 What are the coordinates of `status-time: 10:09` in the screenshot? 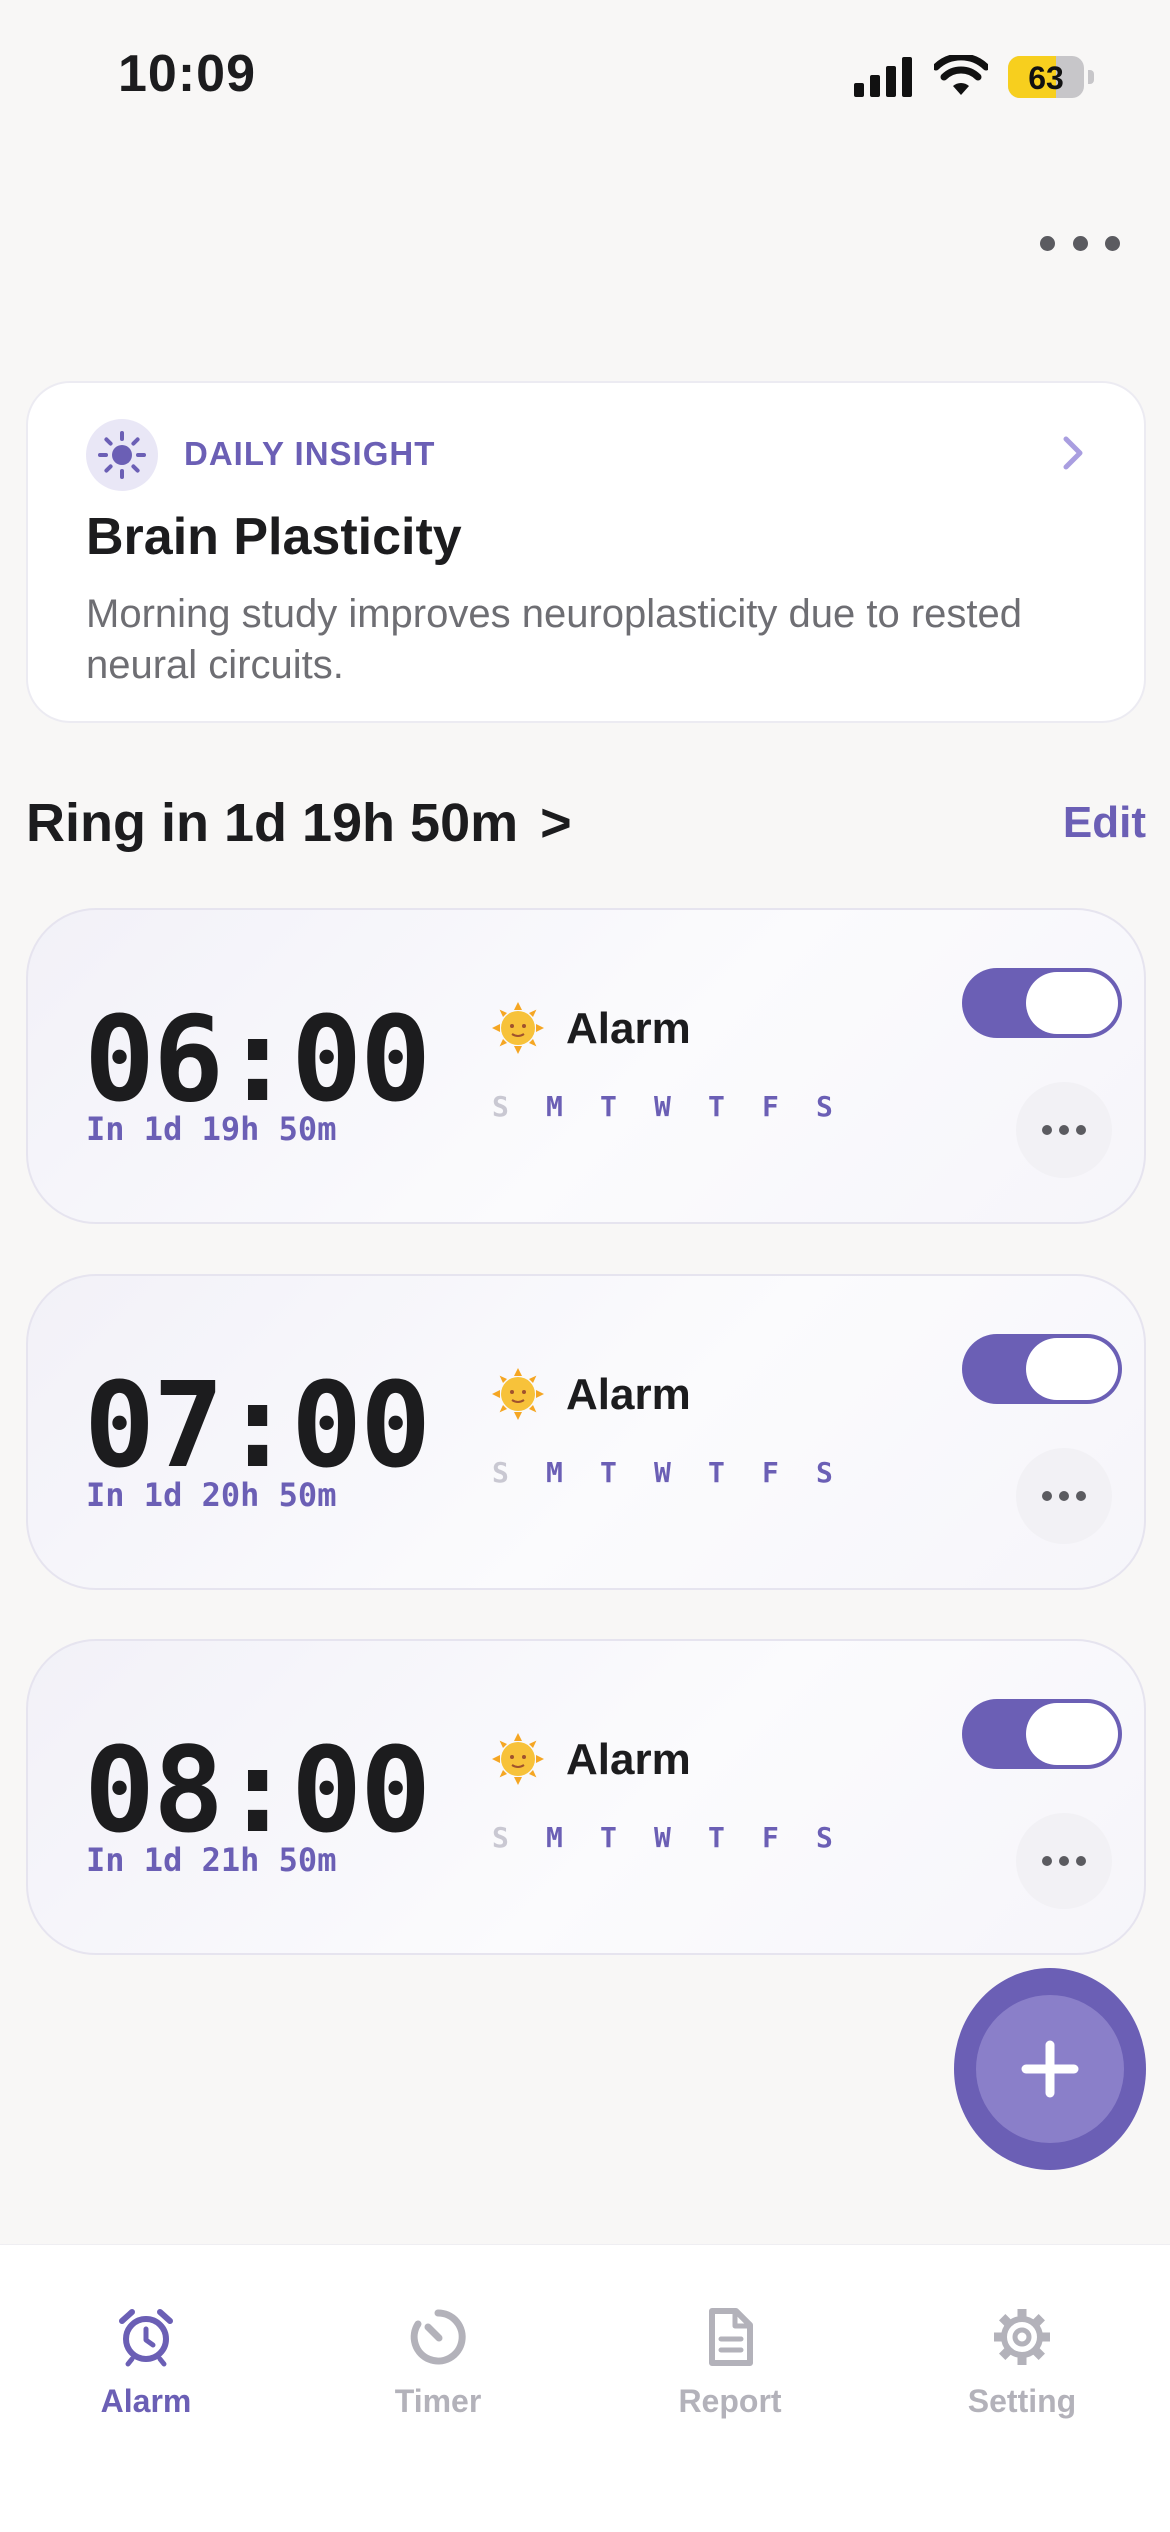 It's located at (187, 74).